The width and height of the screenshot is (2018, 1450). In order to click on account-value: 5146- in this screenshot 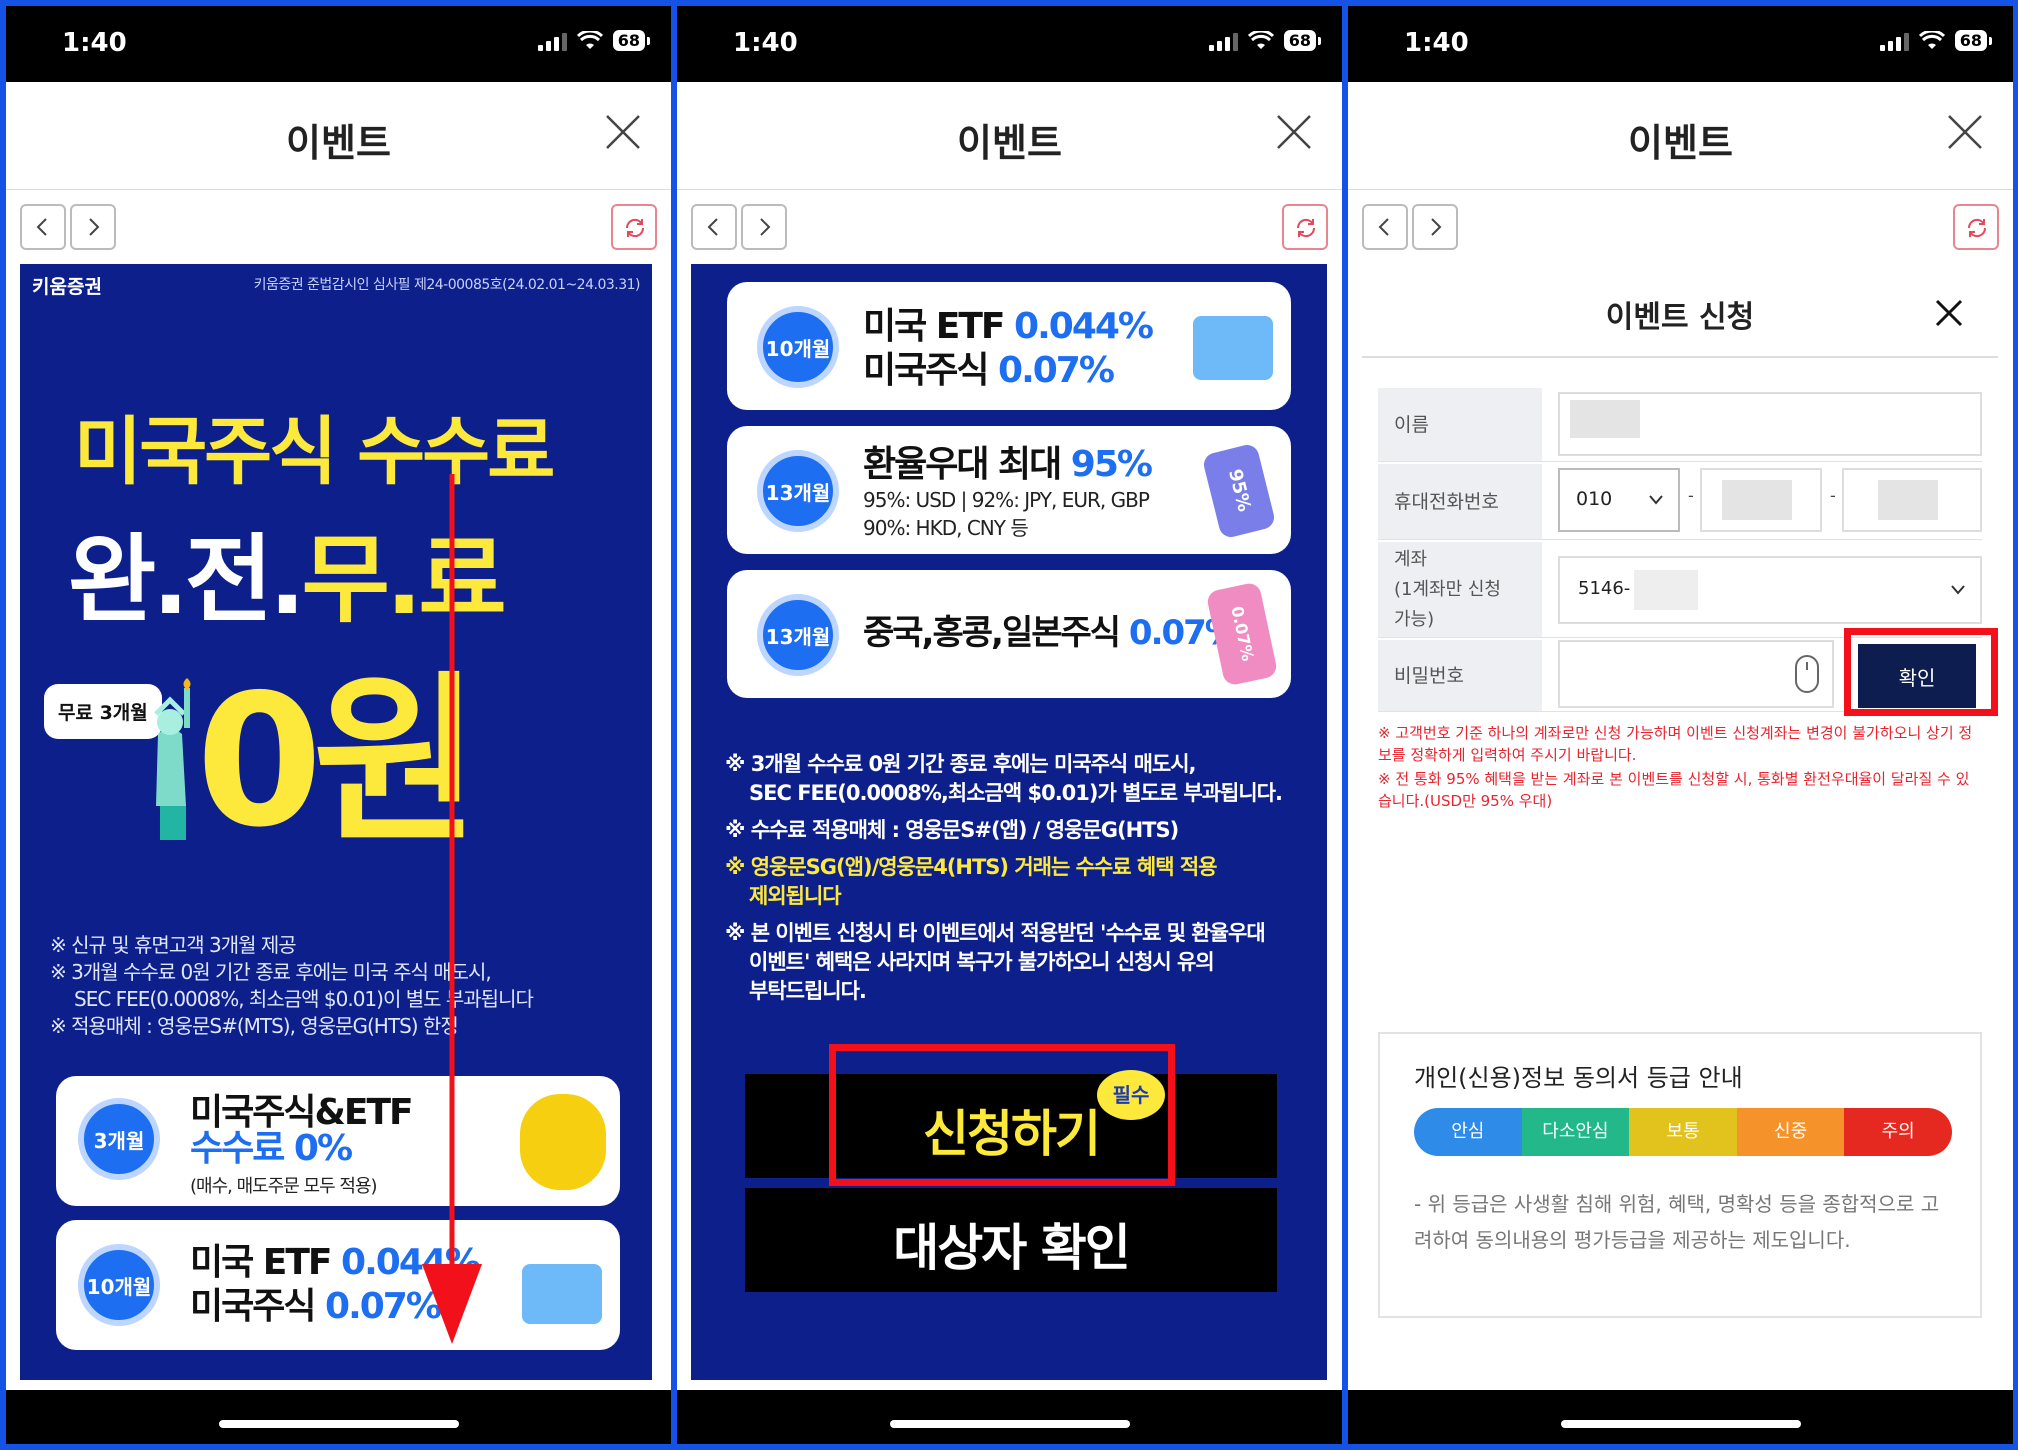, I will do `click(1604, 588)`.